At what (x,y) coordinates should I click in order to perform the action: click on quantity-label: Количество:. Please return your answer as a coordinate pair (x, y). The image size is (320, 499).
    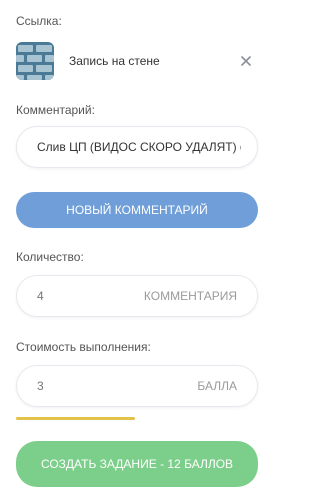
    Looking at the image, I should click on (50, 257).